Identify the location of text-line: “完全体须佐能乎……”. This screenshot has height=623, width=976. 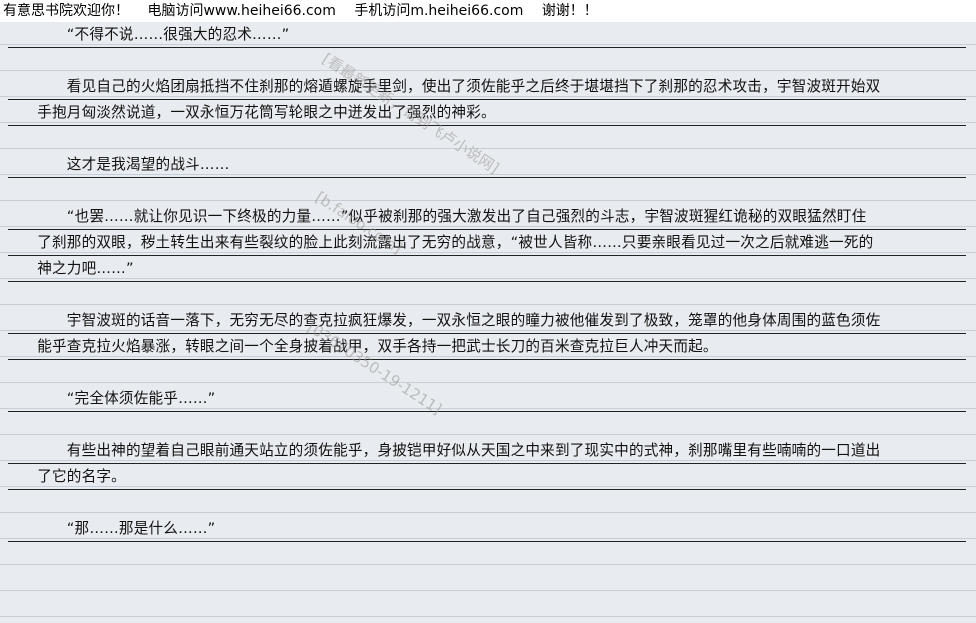
(487, 399).